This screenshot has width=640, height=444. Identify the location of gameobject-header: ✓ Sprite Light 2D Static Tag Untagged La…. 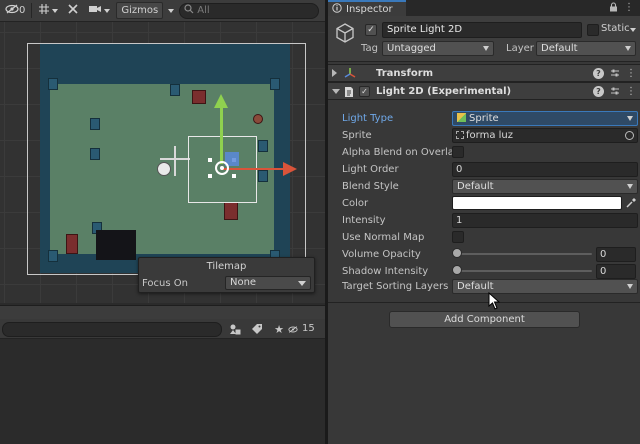
(484, 39).